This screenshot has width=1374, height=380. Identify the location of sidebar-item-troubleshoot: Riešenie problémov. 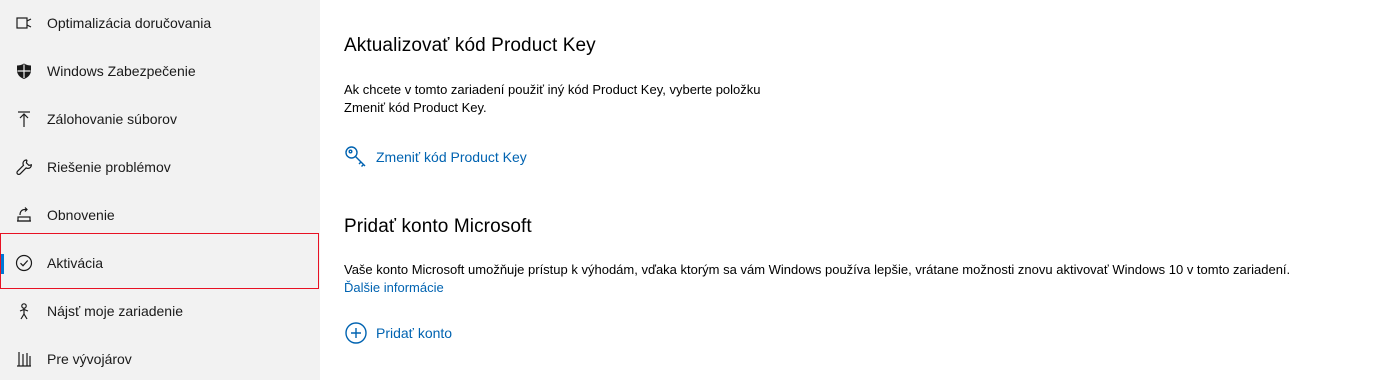
(160, 167).